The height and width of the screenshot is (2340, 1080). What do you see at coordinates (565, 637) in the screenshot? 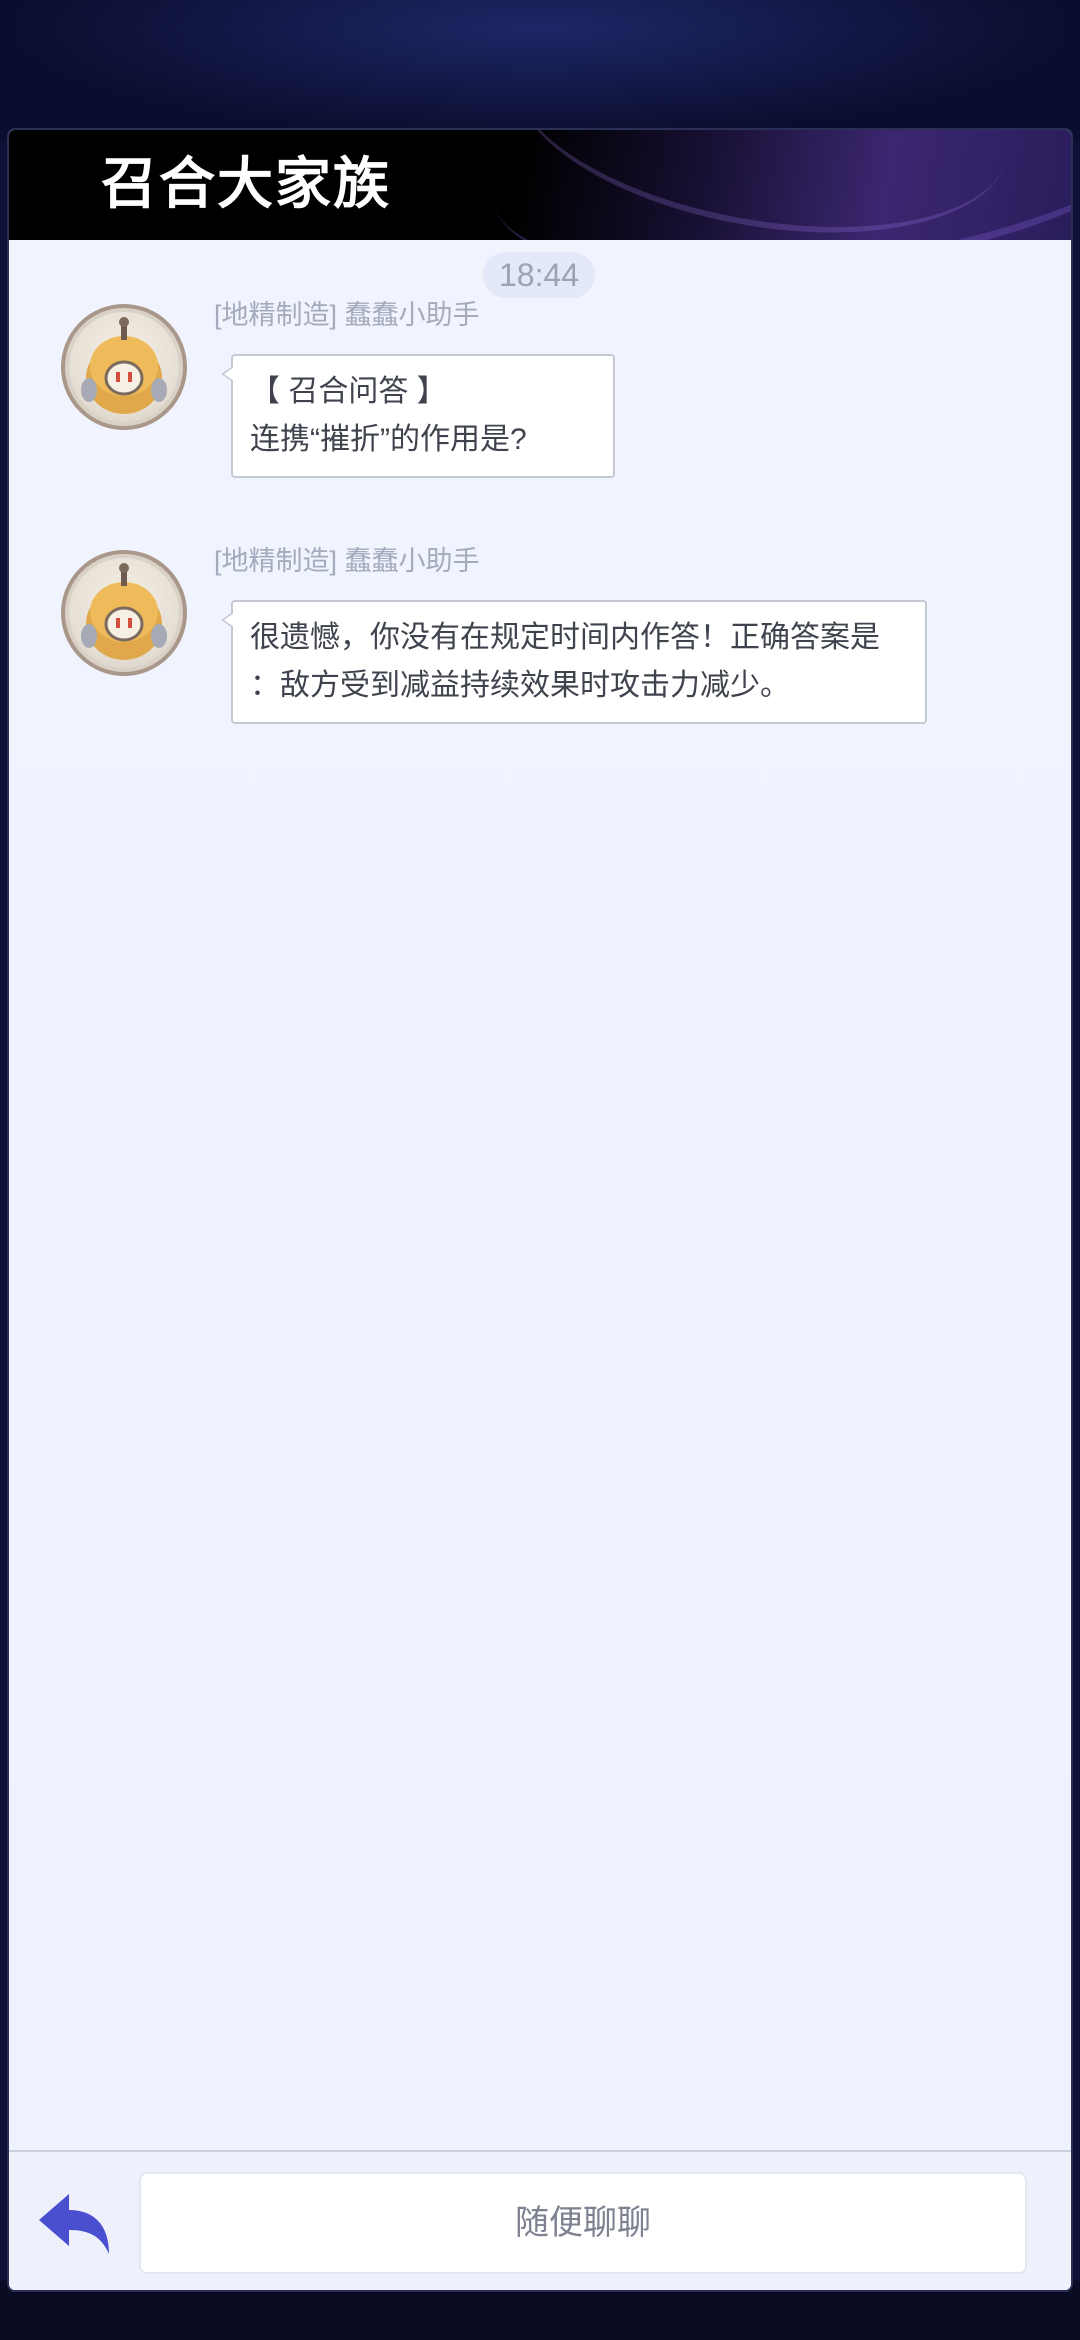
I see `message-text-line: 很遗憾，你没有在规定时间内作答！正确答案是` at bounding box center [565, 637].